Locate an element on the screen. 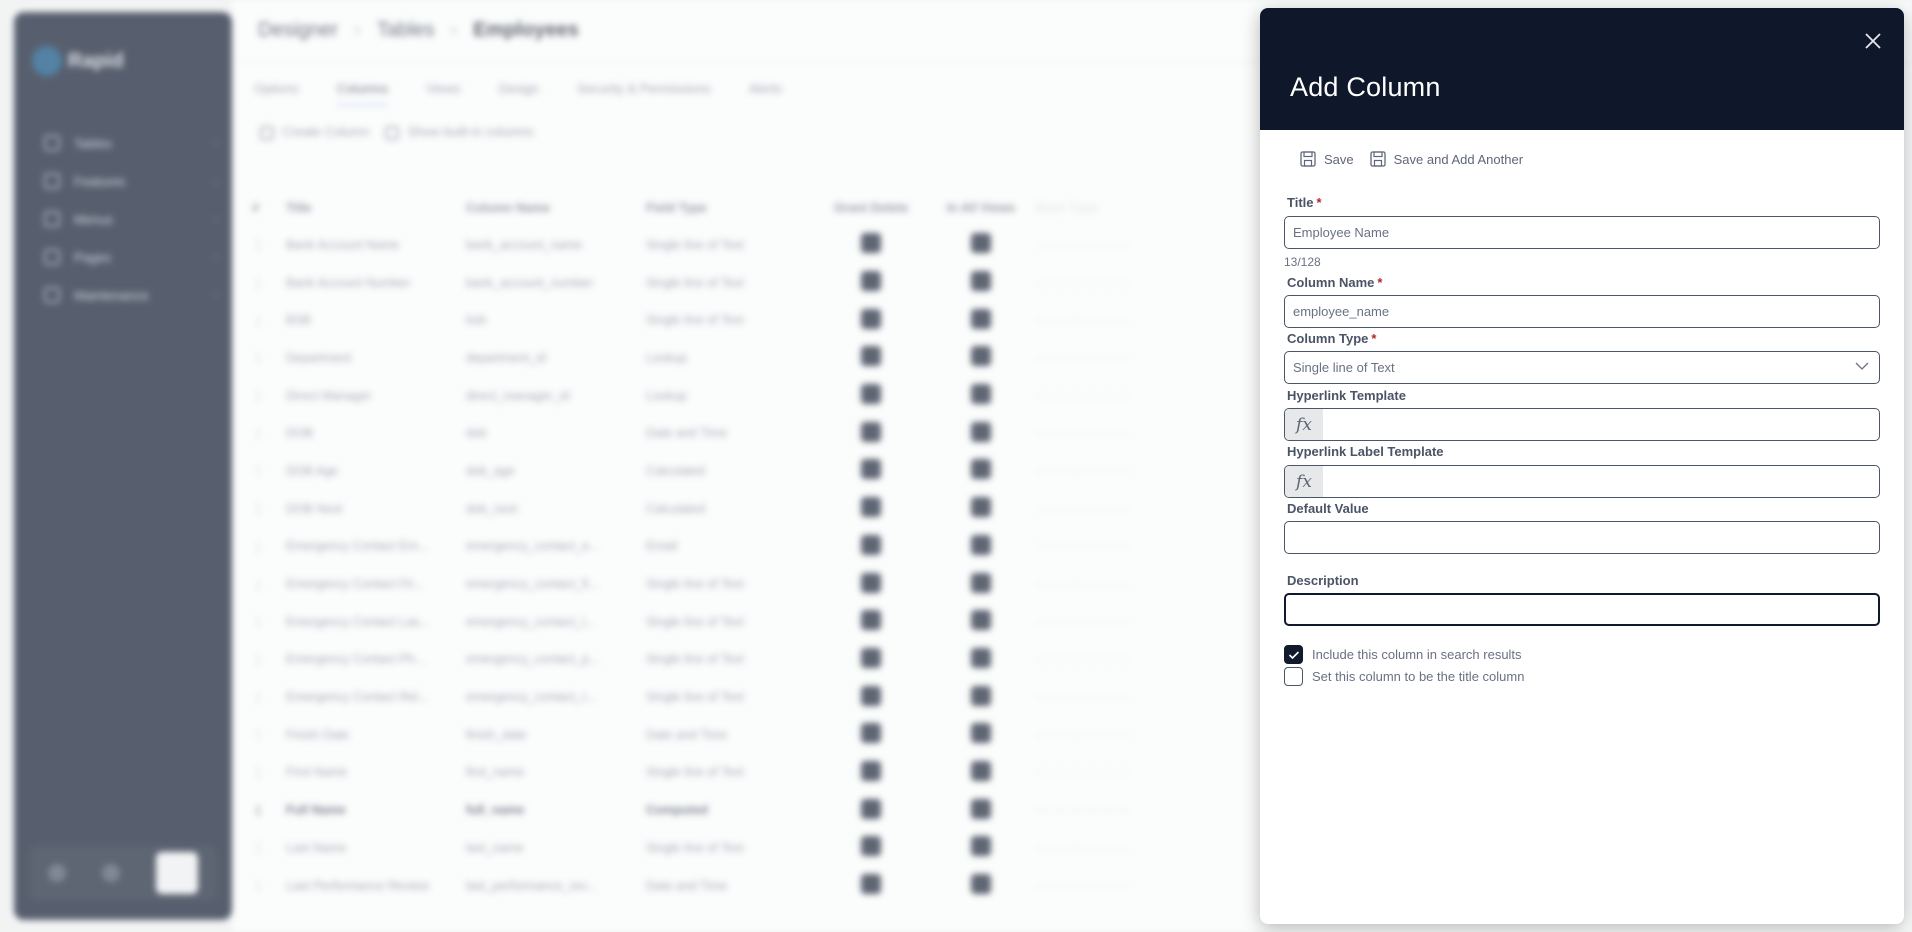 The width and height of the screenshot is (1912, 932). title-column-row: Set this column to be the title column is located at coordinates (1404, 676).